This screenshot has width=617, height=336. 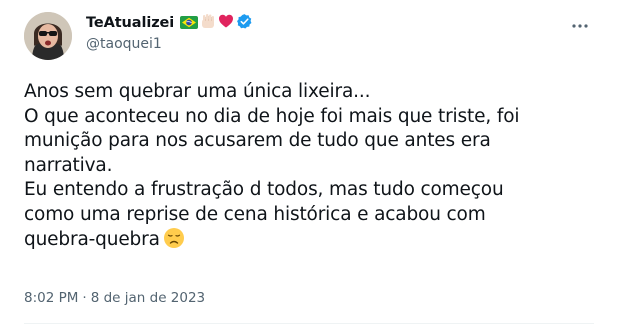 What do you see at coordinates (174, 242) in the screenshot?
I see `disappointed-face-icon` at bounding box center [174, 242].